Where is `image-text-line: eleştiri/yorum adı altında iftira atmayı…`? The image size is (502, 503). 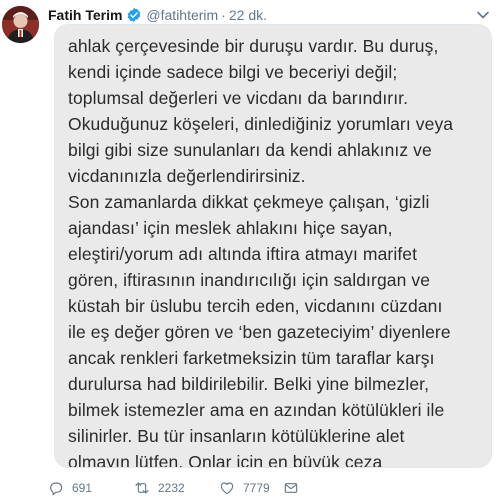
image-text-line: eleştiri/yorum adı altında iftira atmayı… is located at coordinates (243, 254).